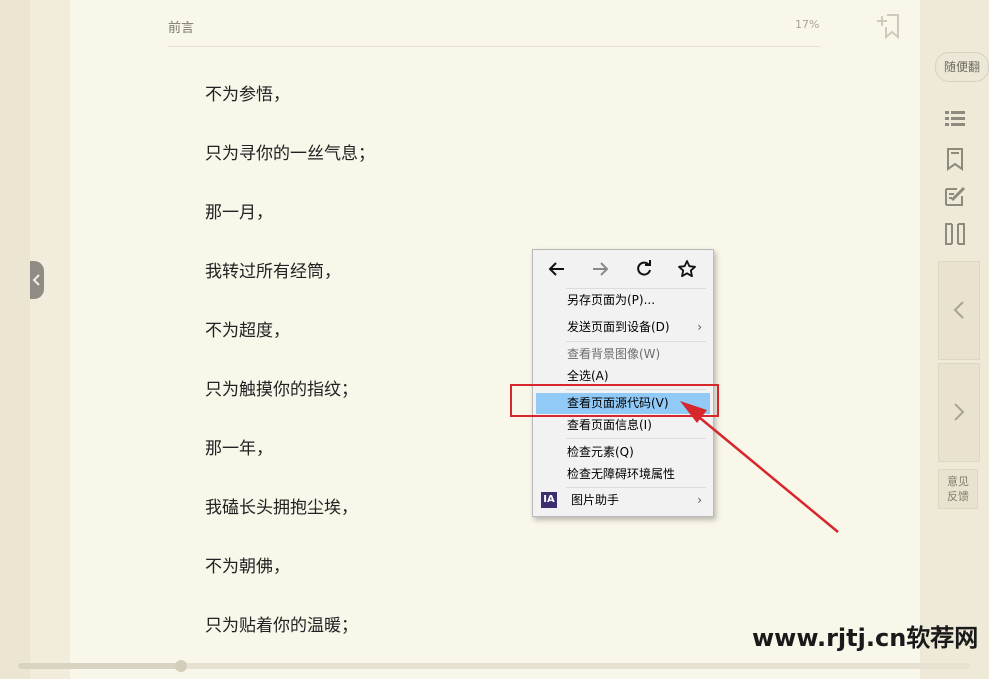 The image size is (989, 679). I want to click on annotation-arrow-icon, so click(759, 467).